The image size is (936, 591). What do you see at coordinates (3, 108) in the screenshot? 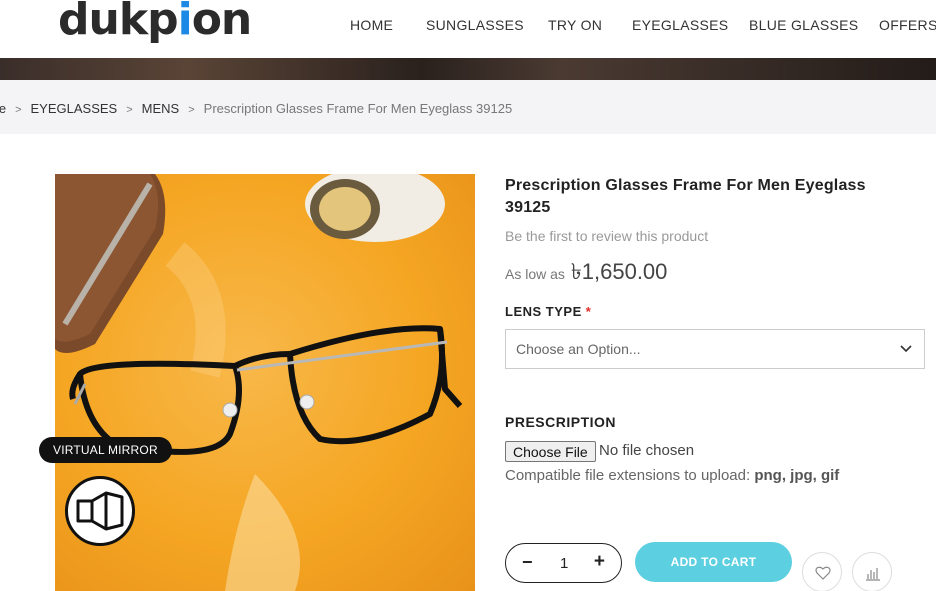
I see `breadcrumb-home: me` at bounding box center [3, 108].